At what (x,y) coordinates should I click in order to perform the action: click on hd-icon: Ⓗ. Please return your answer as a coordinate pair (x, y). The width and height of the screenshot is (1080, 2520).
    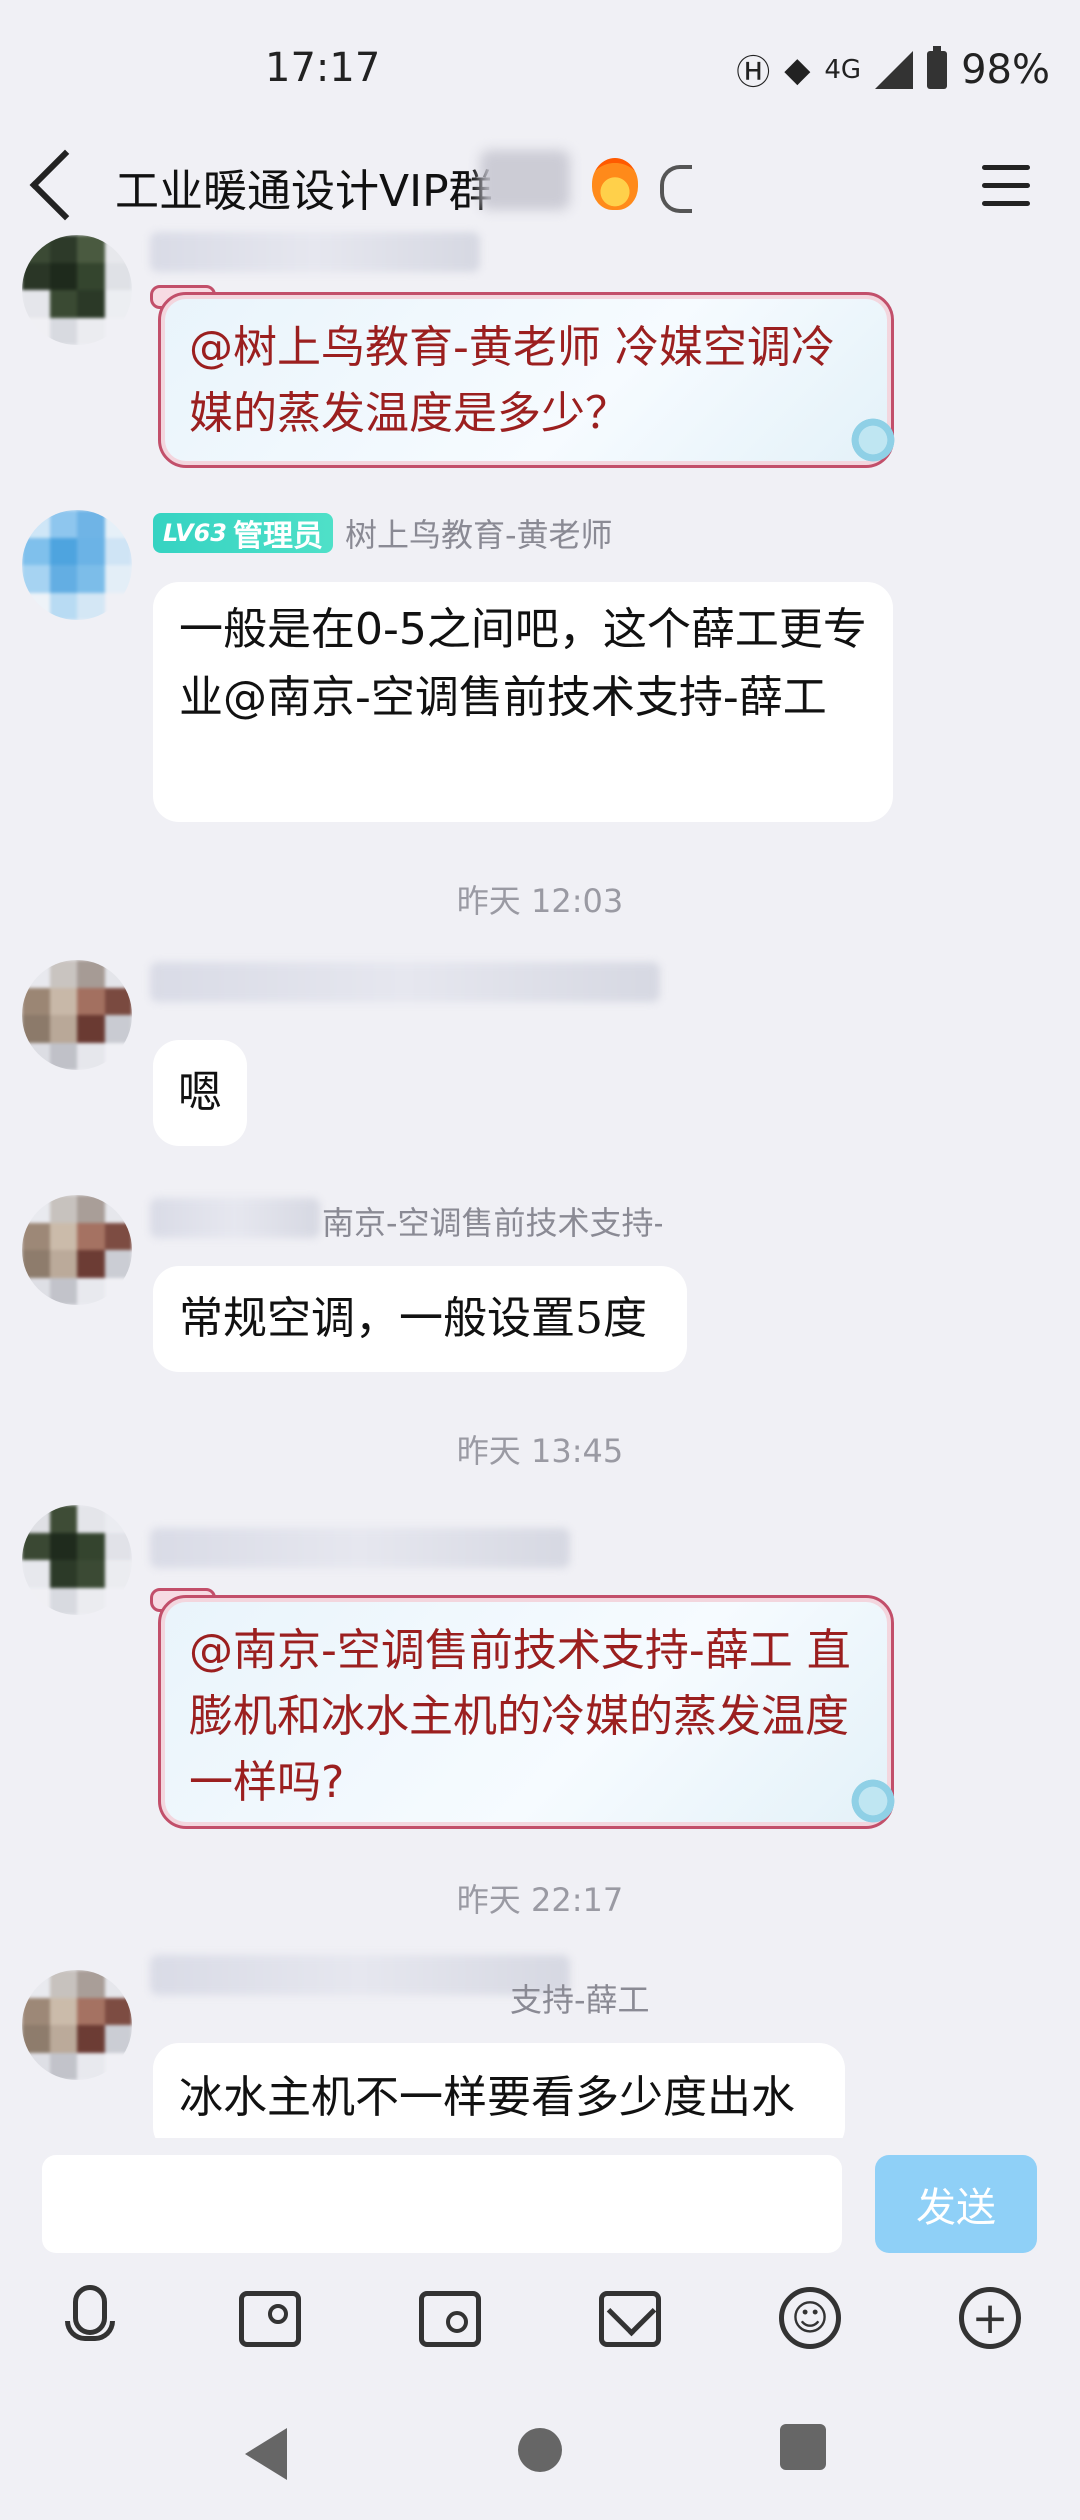
    Looking at the image, I should click on (753, 73).